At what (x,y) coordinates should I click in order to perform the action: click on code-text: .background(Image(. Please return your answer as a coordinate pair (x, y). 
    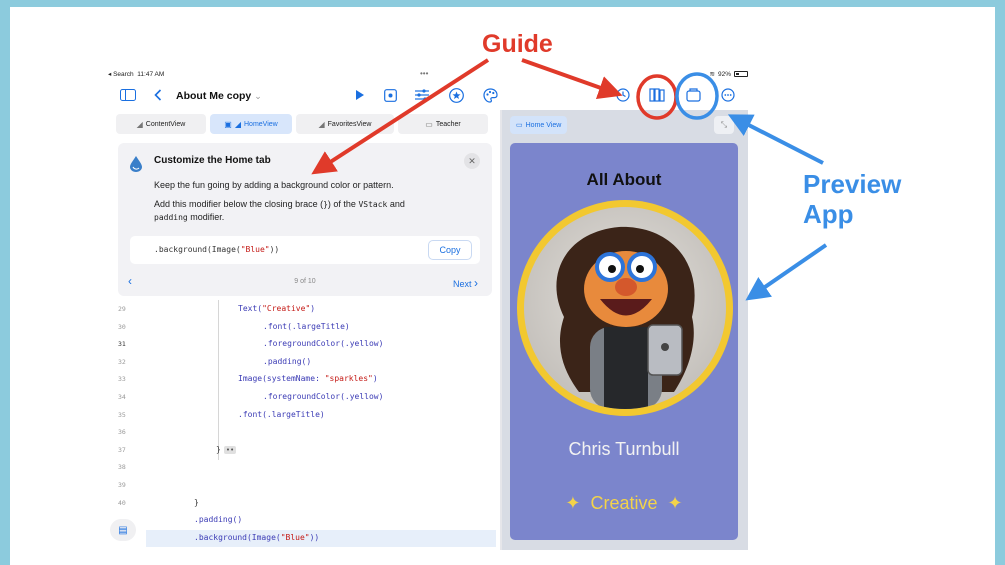
    Looking at the image, I should click on (237, 537).